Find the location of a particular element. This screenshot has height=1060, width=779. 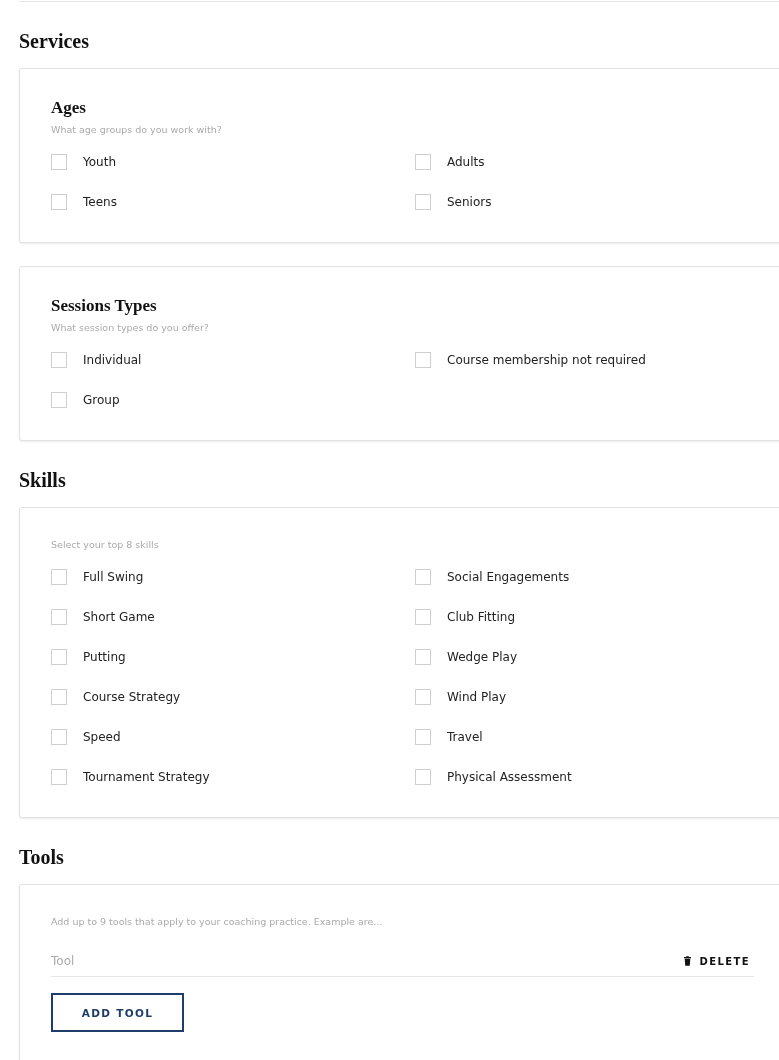

checkbox-label: Social Engagements is located at coordinates (508, 577).